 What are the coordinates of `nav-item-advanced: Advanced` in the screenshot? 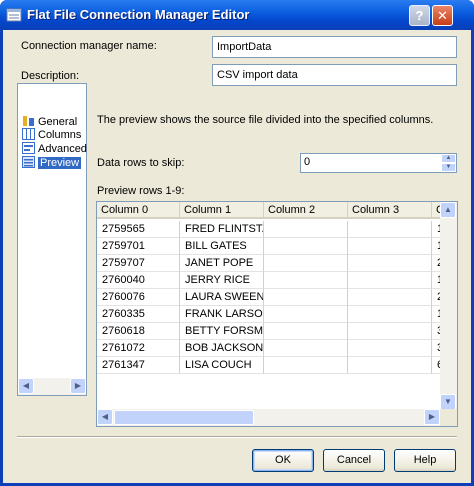 It's located at (54, 149).